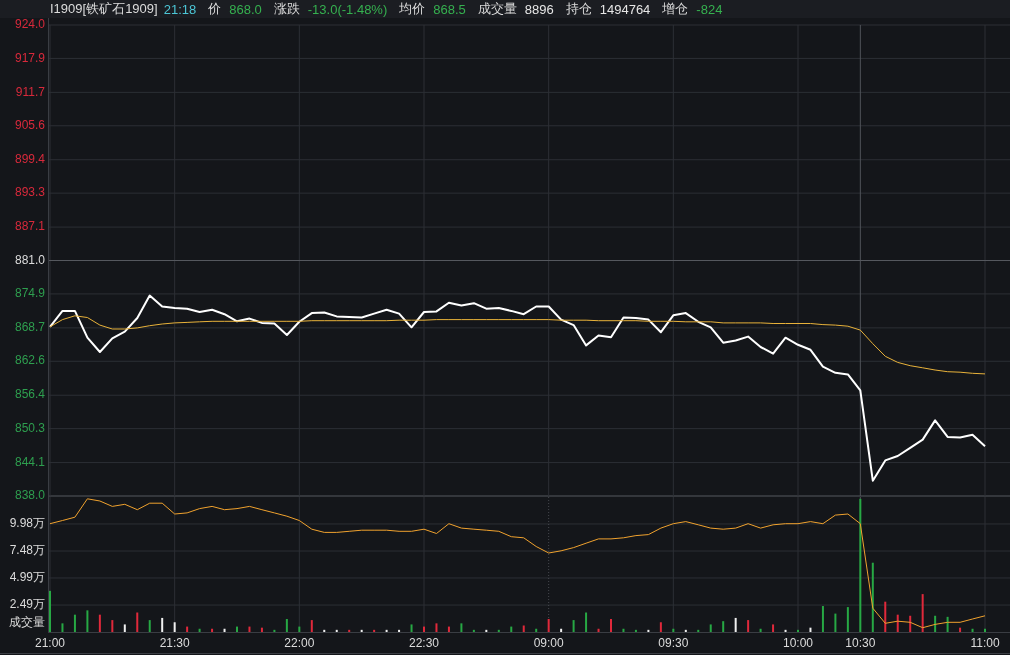  I want to click on volume-axis-label: 4.99万, so click(27, 577).